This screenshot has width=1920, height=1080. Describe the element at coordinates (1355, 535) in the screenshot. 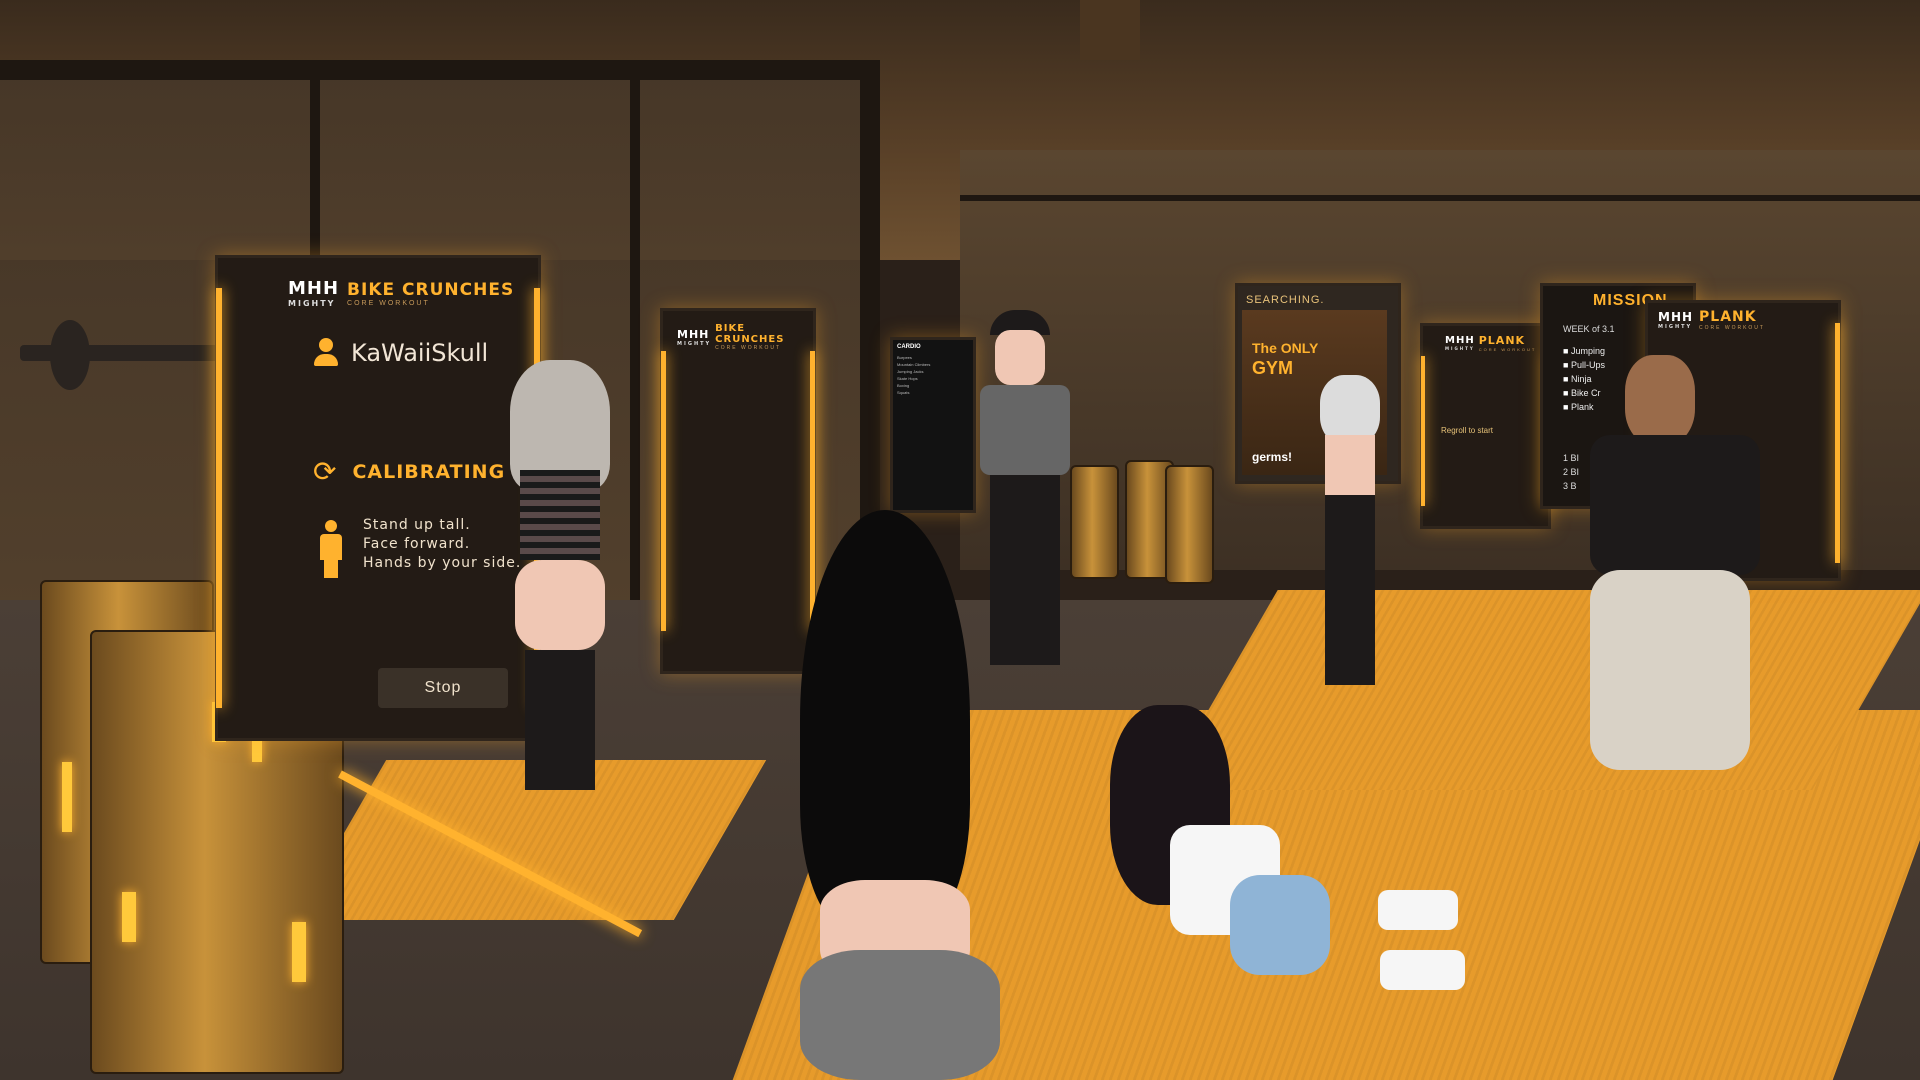

I see `avatar-white-hair` at that location.